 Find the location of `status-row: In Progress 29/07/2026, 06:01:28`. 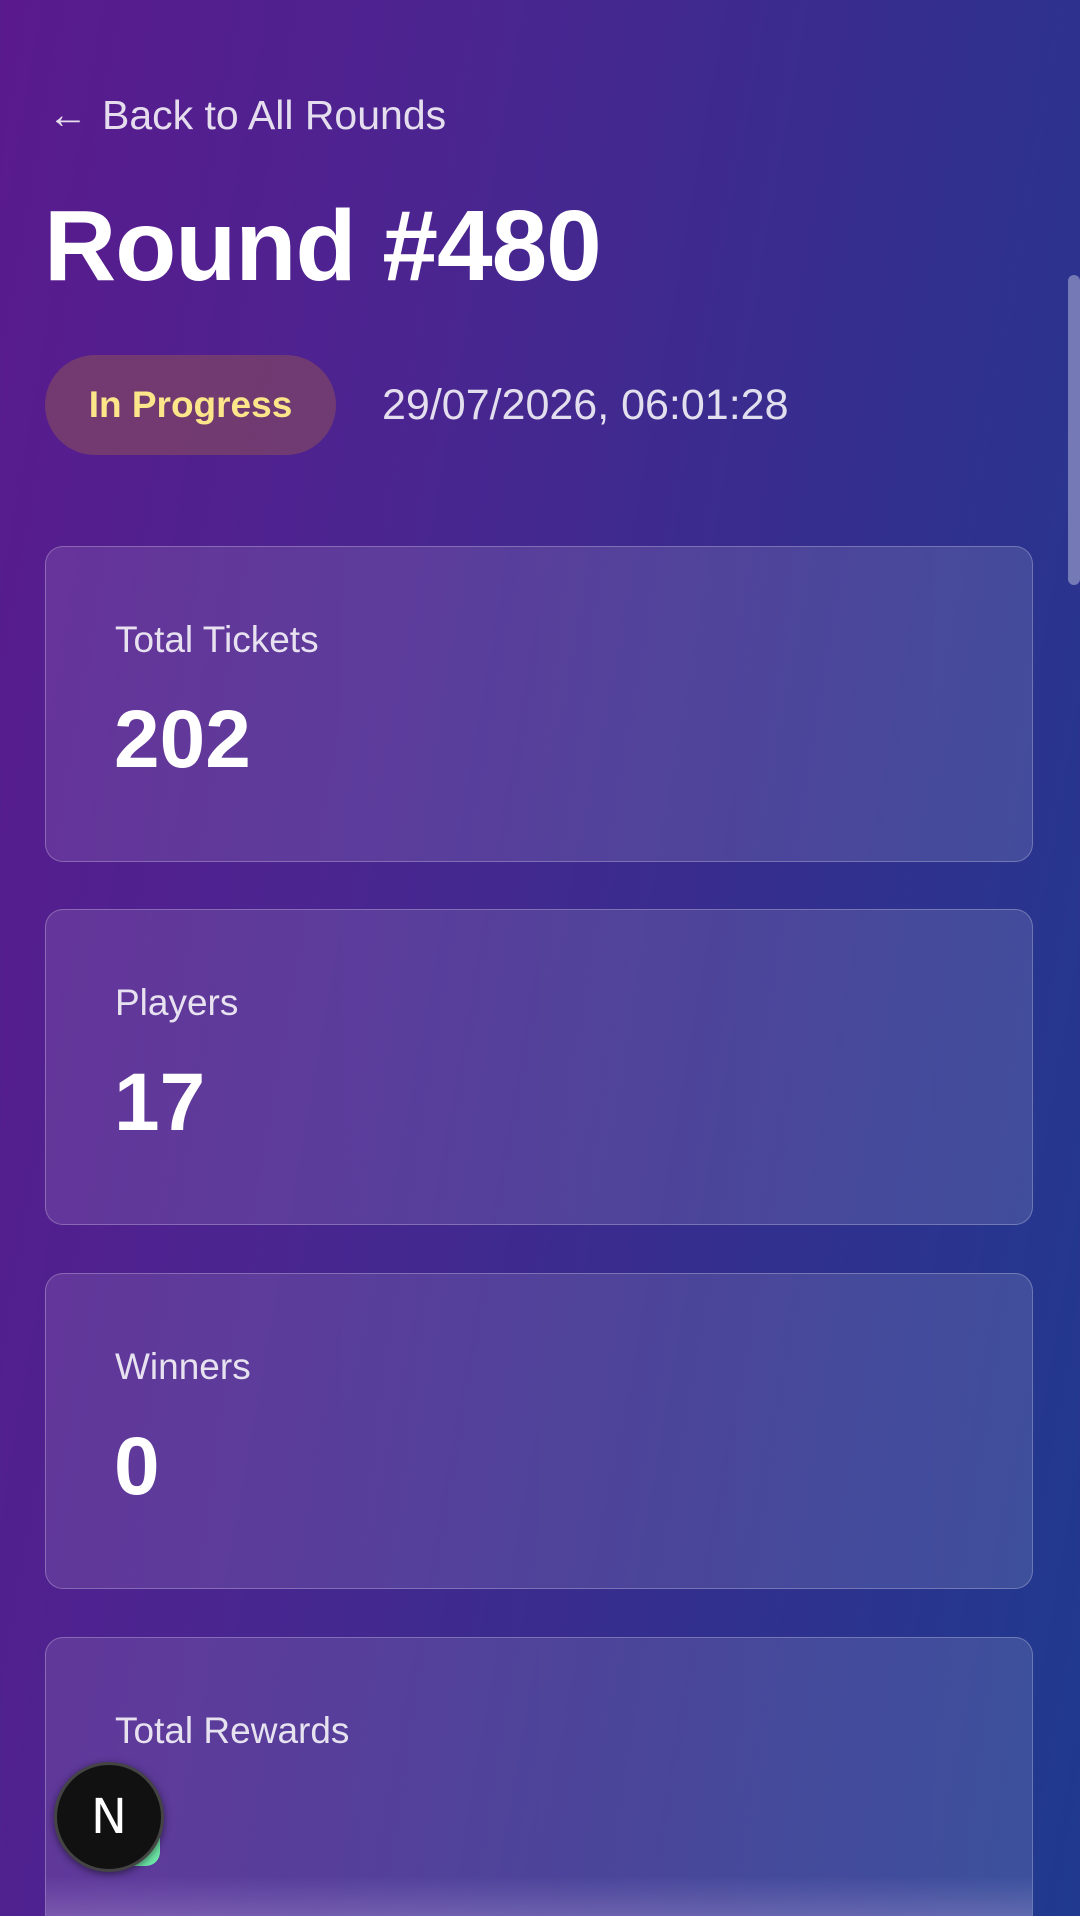

status-row: In Progress 29/07/2026, 06:01:28 is located at coordinates (416, 405).